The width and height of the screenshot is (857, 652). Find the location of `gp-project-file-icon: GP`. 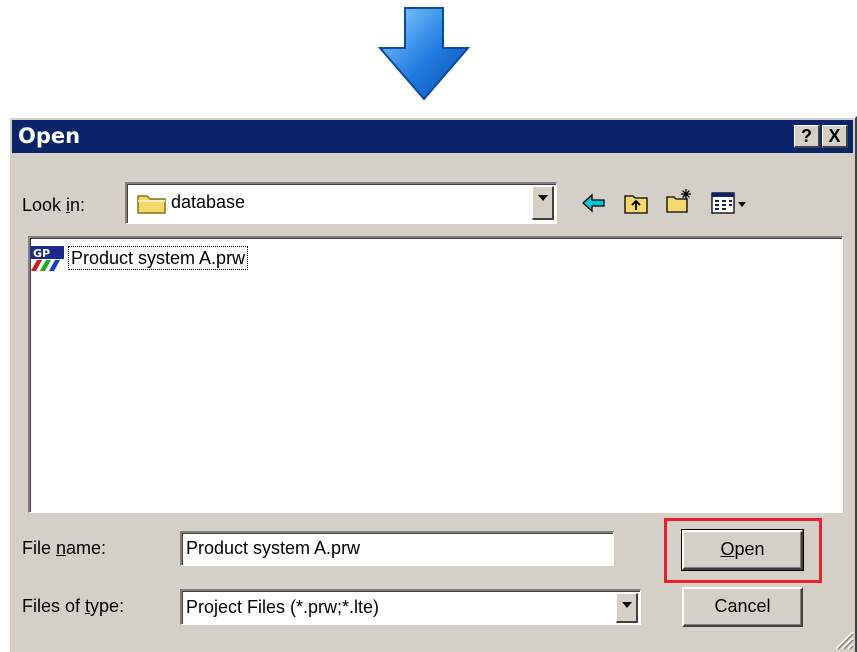

gp-project-file-icon: GP is located at coordinates (47, 258).